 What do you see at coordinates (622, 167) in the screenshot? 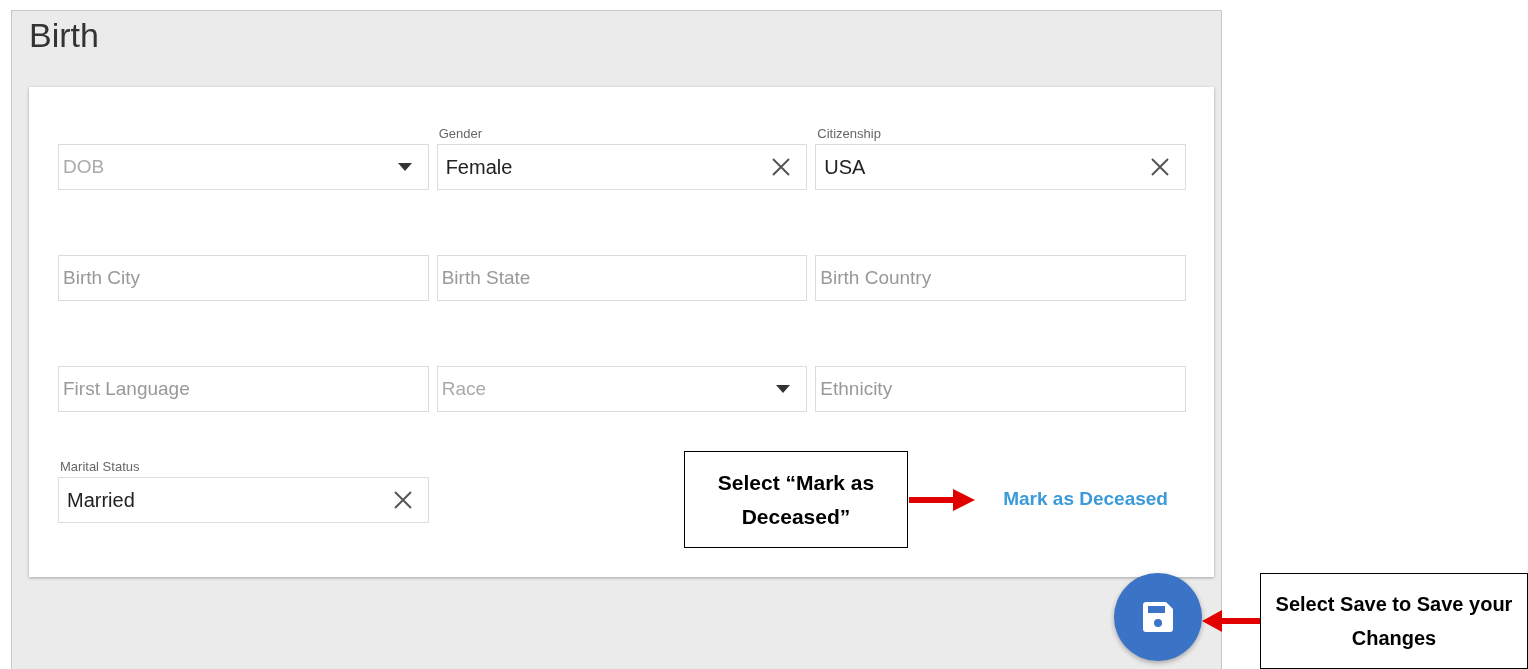
I see `input-field: Female` at bounding box center [622, 167].